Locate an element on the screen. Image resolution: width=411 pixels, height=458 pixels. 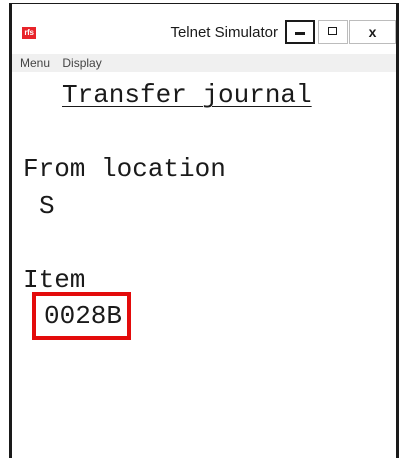
item-label: Item is located at coordinates (54, 280).